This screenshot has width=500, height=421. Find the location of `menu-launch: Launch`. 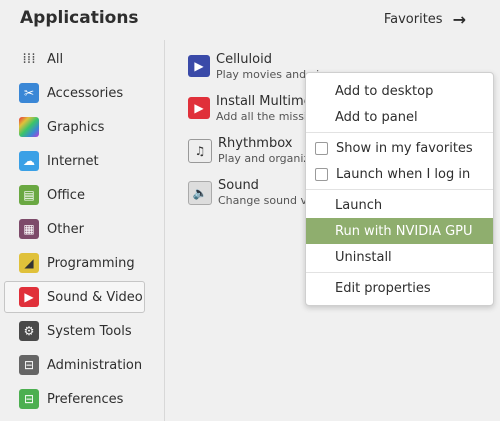

menu-launch: Launch is located at coordinates (399, 205).